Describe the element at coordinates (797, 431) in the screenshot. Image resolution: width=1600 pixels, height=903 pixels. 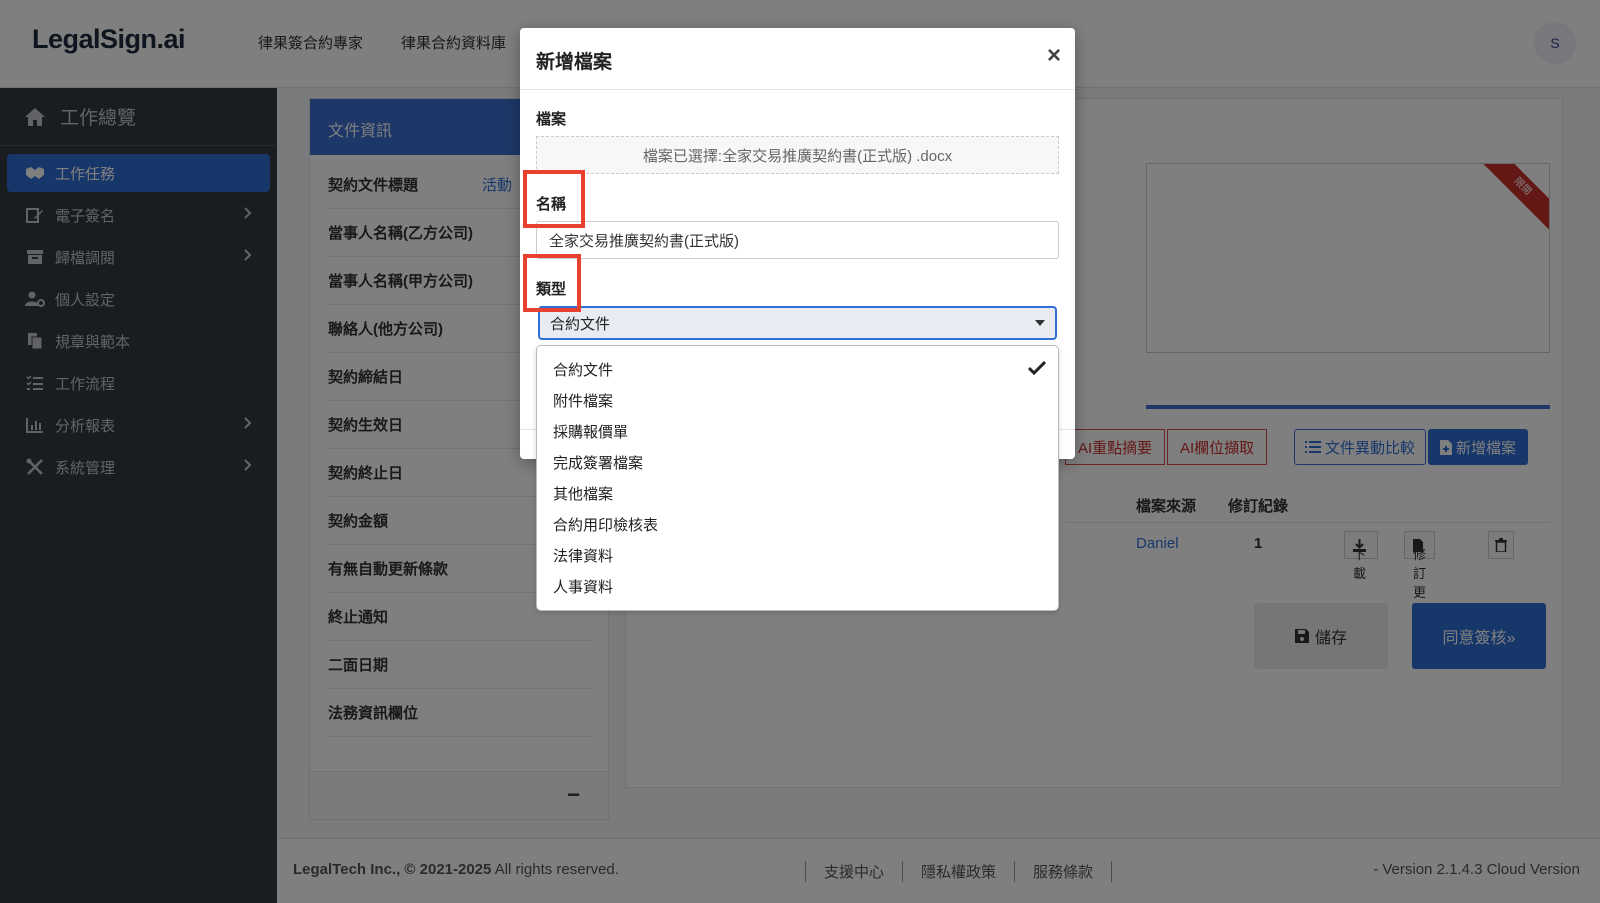
I see `dropdown-option: 採購報價單` at that location.